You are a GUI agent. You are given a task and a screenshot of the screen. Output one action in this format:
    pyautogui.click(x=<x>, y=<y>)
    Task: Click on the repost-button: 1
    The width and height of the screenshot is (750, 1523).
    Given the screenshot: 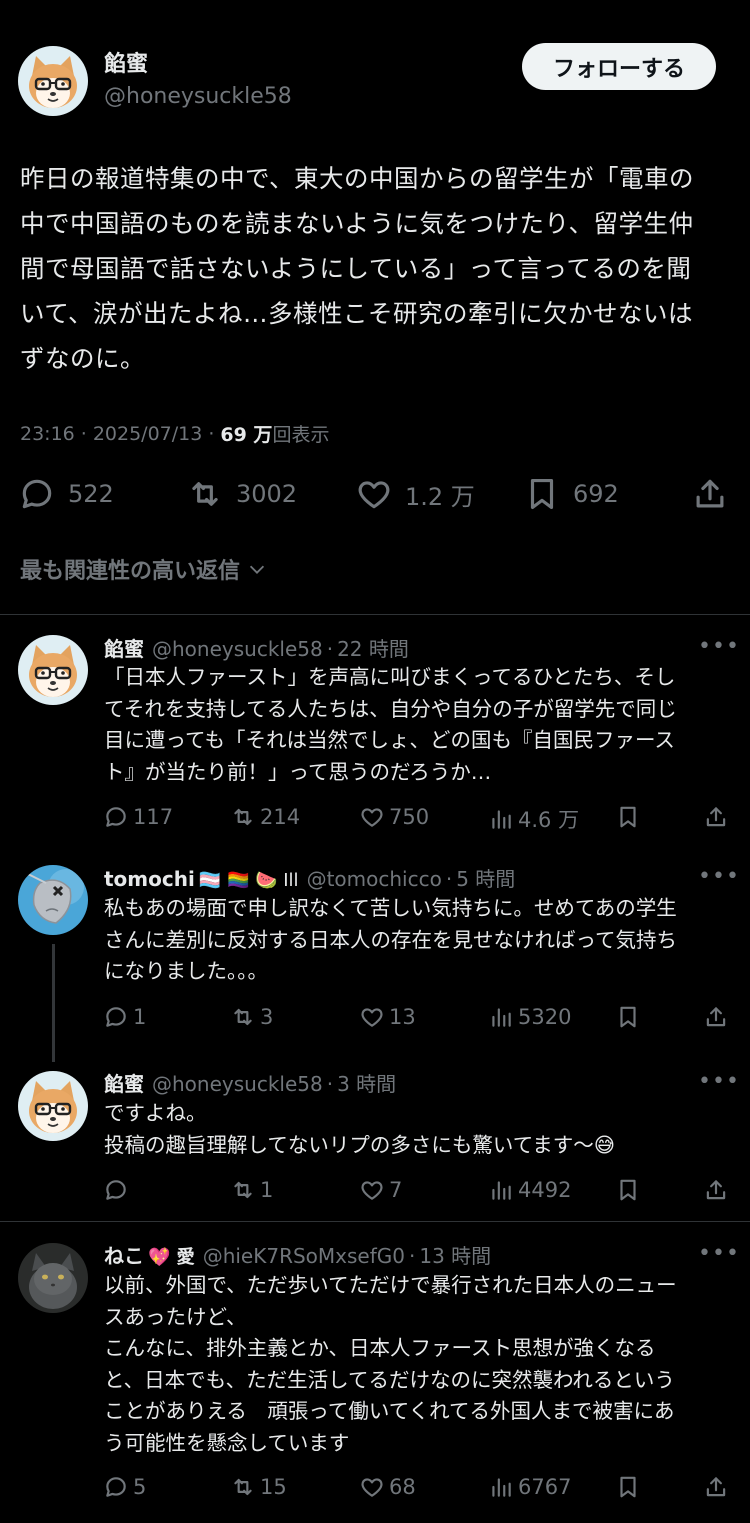 What is the action you would take?
    pyautogui.click(x=251, y=1190)
    